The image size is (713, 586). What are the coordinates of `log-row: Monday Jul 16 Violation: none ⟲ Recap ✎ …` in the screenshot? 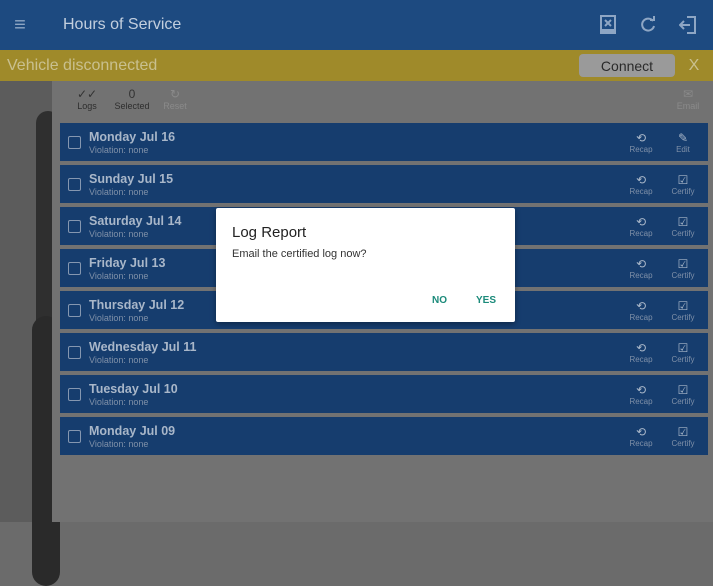 It's located at (384, 142).